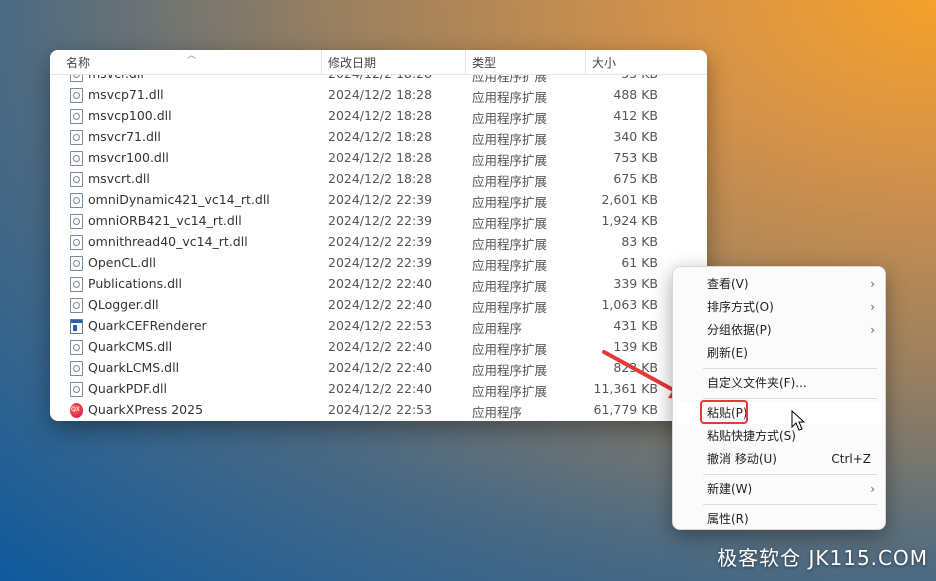 Image resolution: width=936 pixels, height=581 pixels. I want to click on column-size: 大小, so click(626, 62).